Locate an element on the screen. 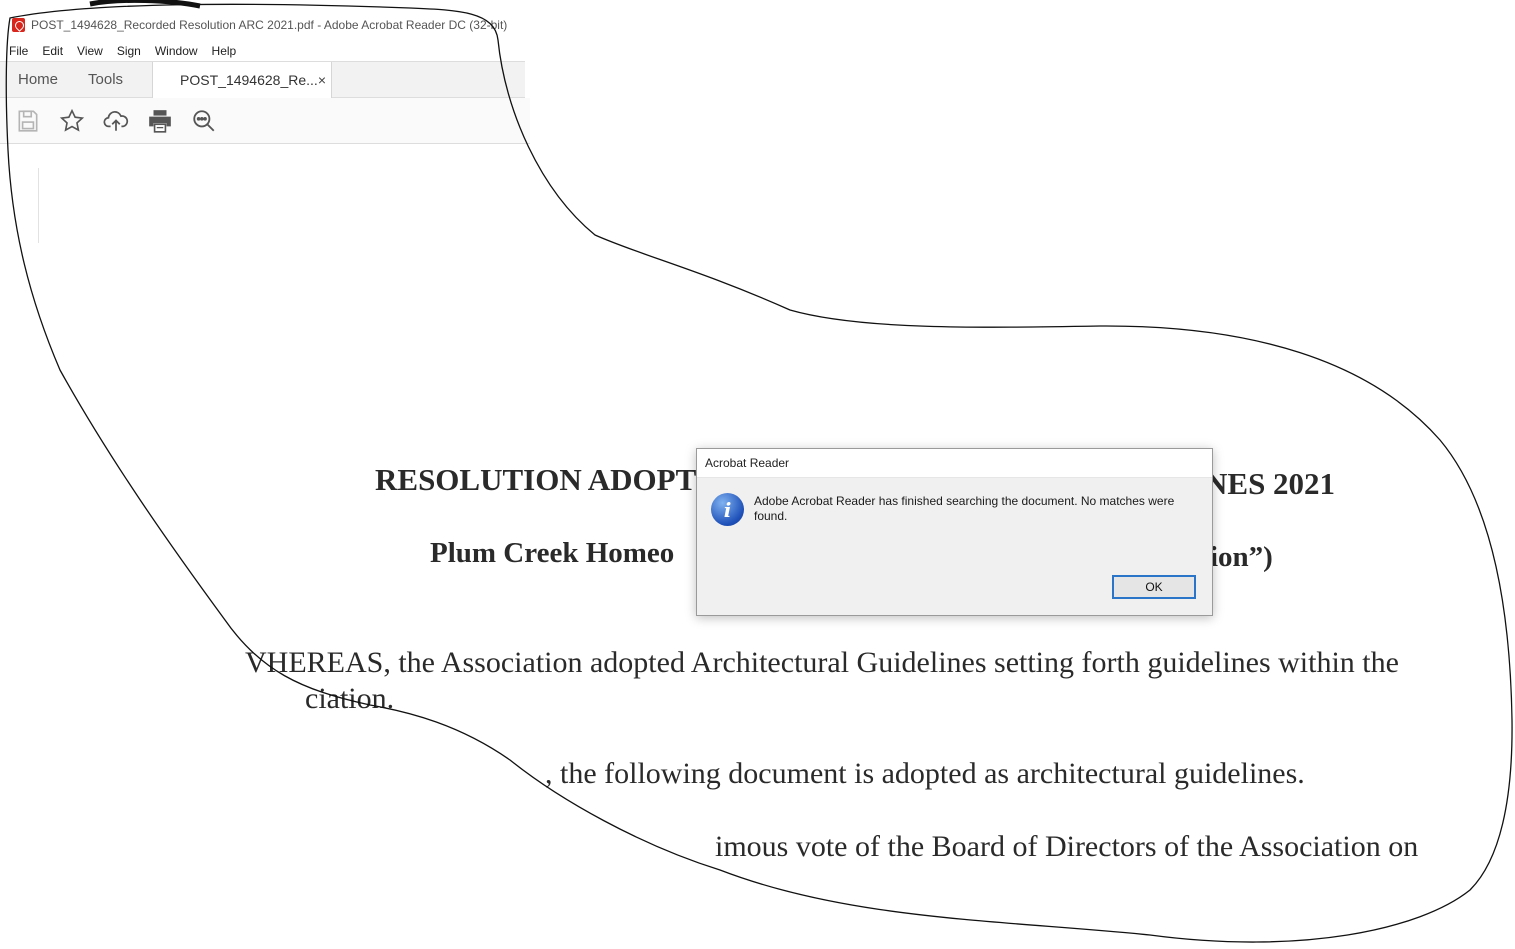 Image resolution: width=1515 pixels, height=949 pixels. menu-help: Help is located at coordinates (224, 51).